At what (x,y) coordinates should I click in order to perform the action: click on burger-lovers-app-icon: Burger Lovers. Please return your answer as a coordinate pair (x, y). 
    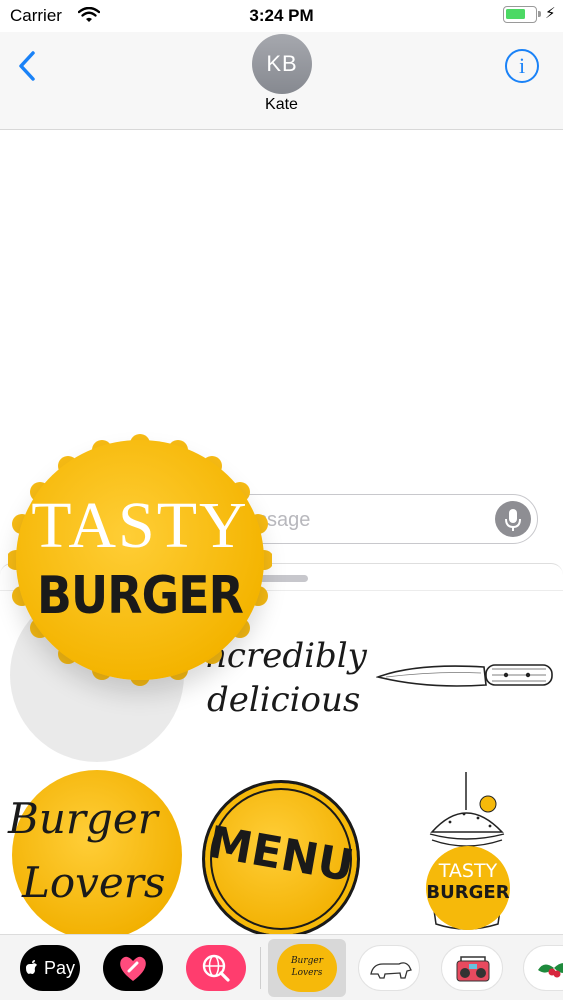
    Looking at the image, I should click on (307, 968).